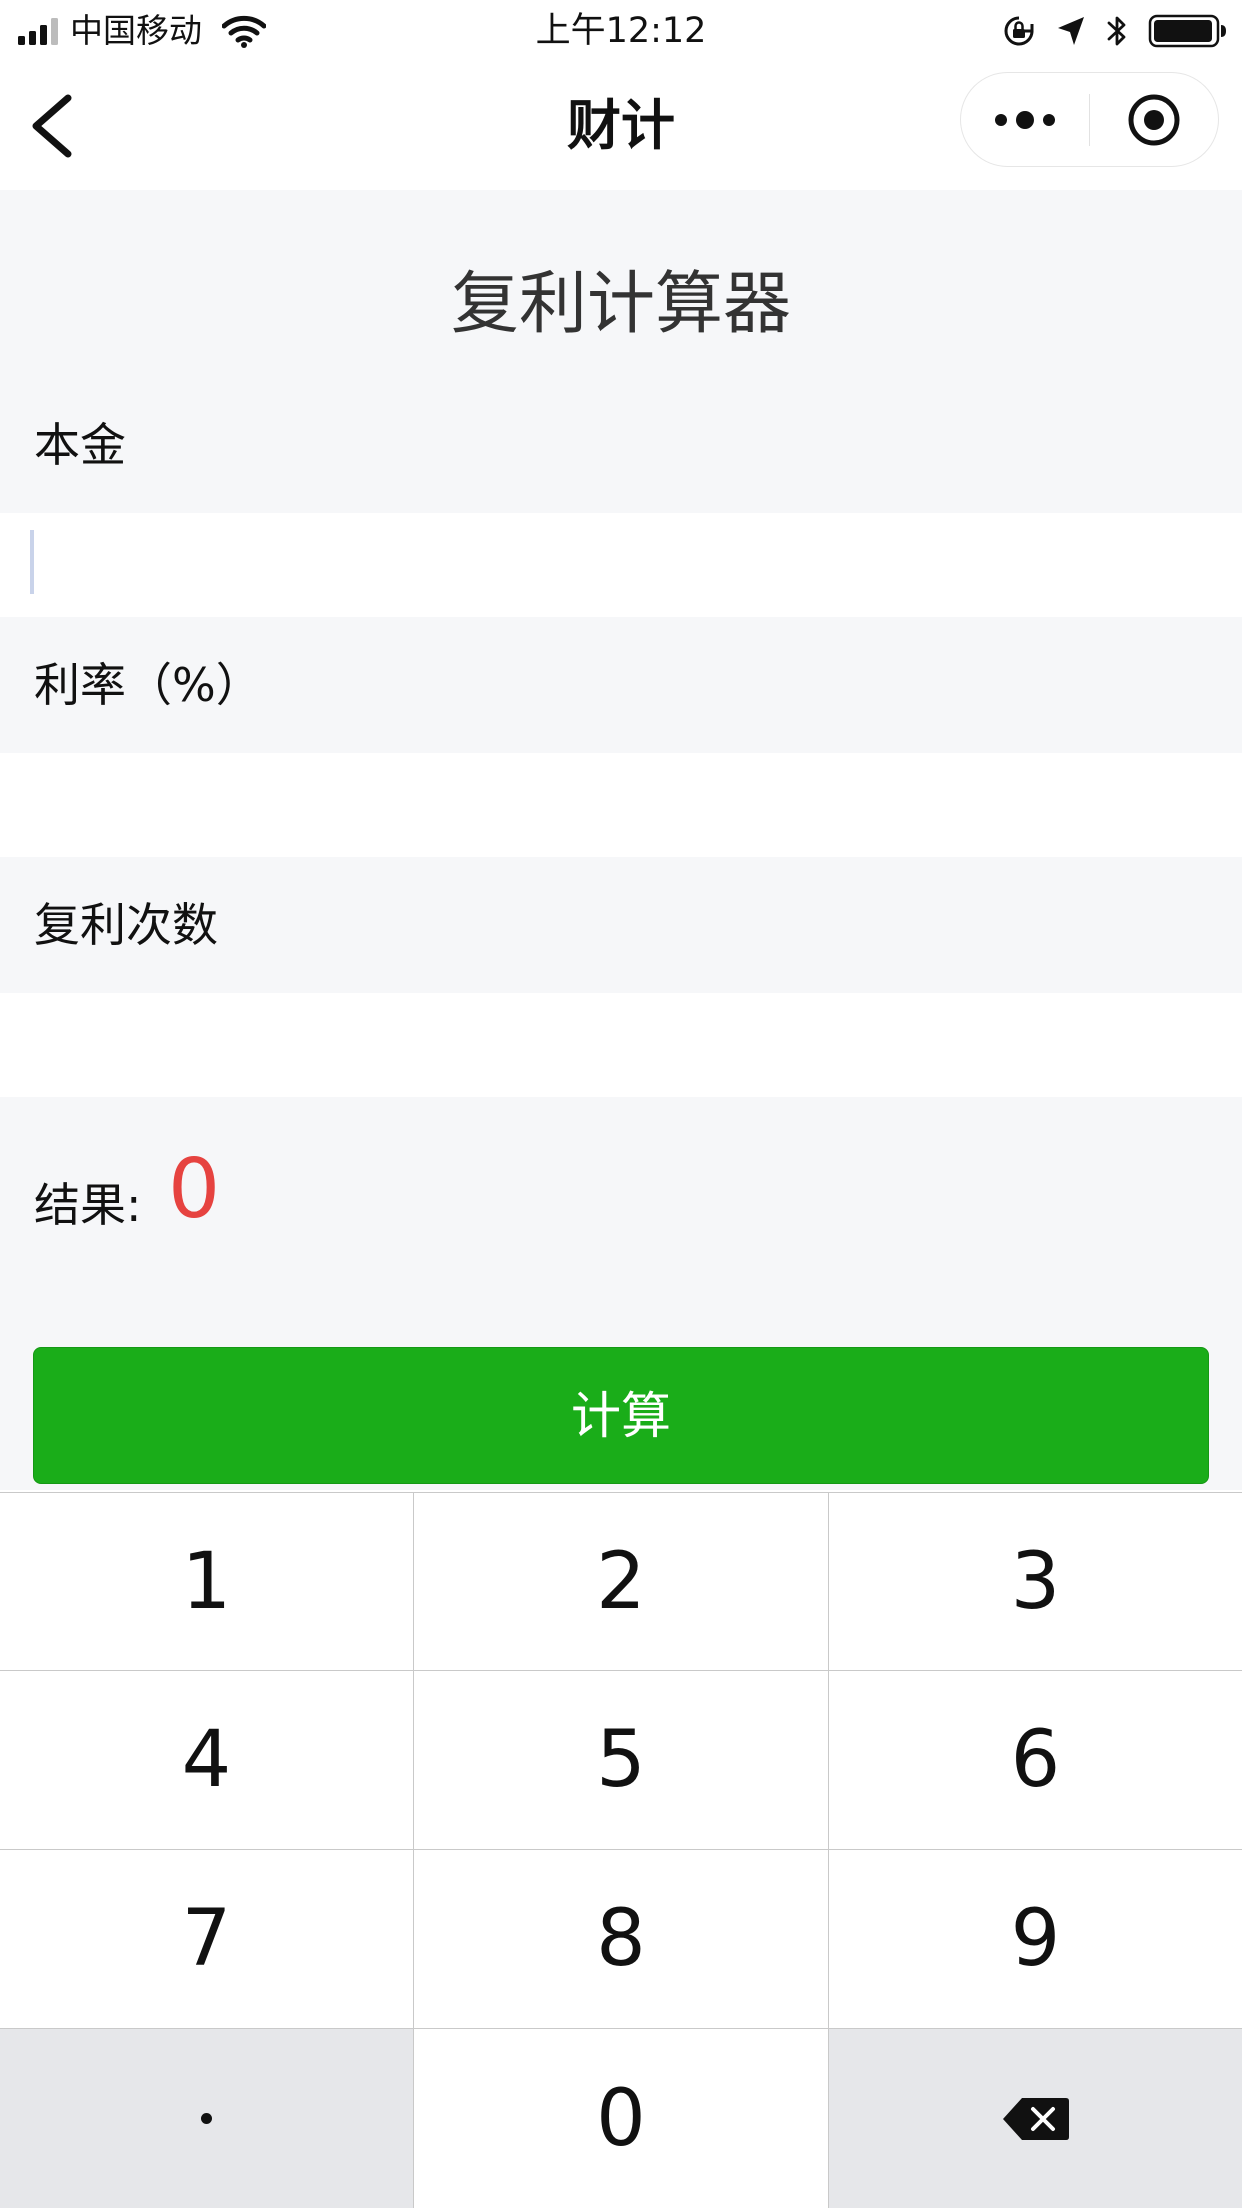  What do you see at coordinates (126, 925) in the screenshot?
I see `times-label: 复利次数` at bounding box center [126, 925].